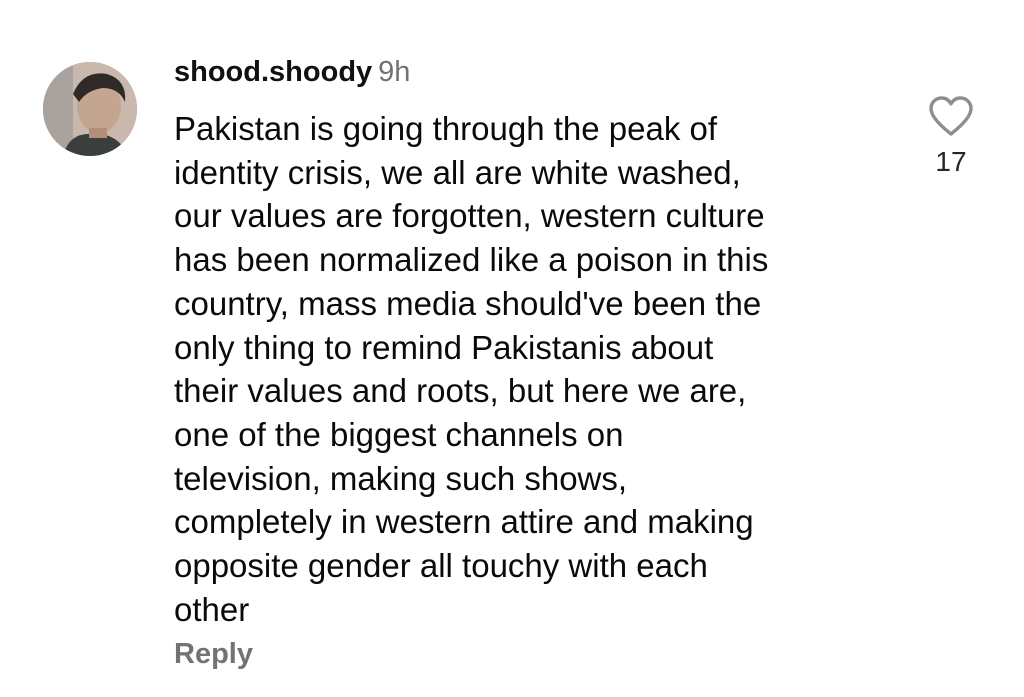  What do you see at coordinates (464, 522) in the screenshot?
I see `comment-text-line: completely in western attire and making` at bounding box center [464, 522].